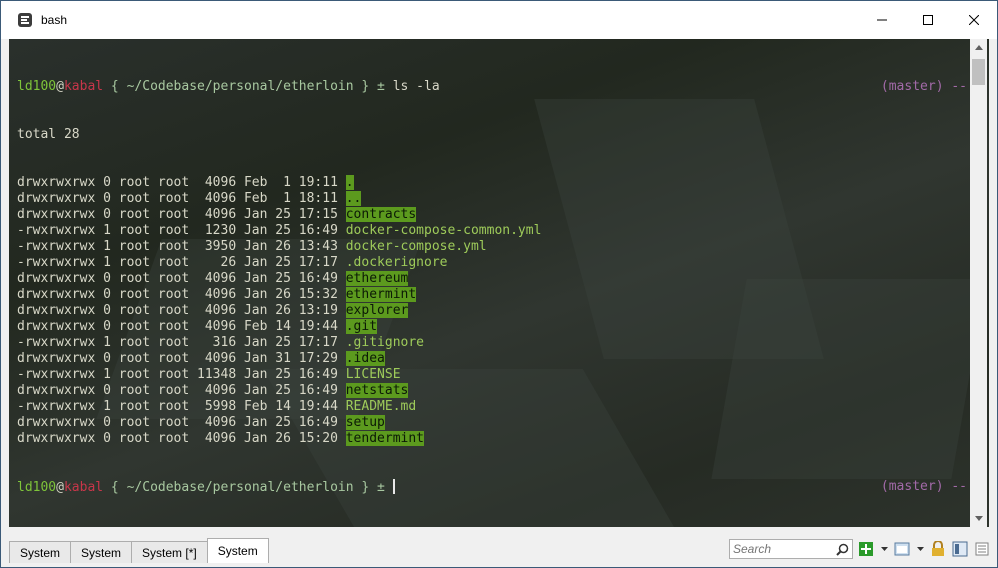  I want to click on split-view-button, so click(960, 549).